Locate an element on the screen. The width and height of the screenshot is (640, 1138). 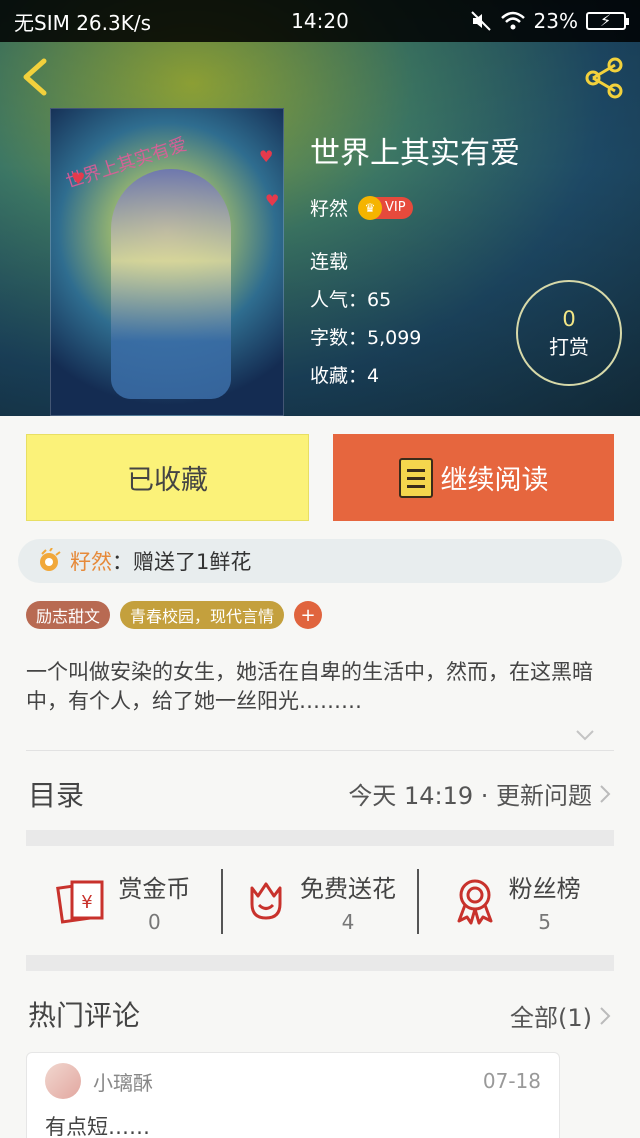
stat-name: 粉丝榜 is located at coordinates (544, 888).